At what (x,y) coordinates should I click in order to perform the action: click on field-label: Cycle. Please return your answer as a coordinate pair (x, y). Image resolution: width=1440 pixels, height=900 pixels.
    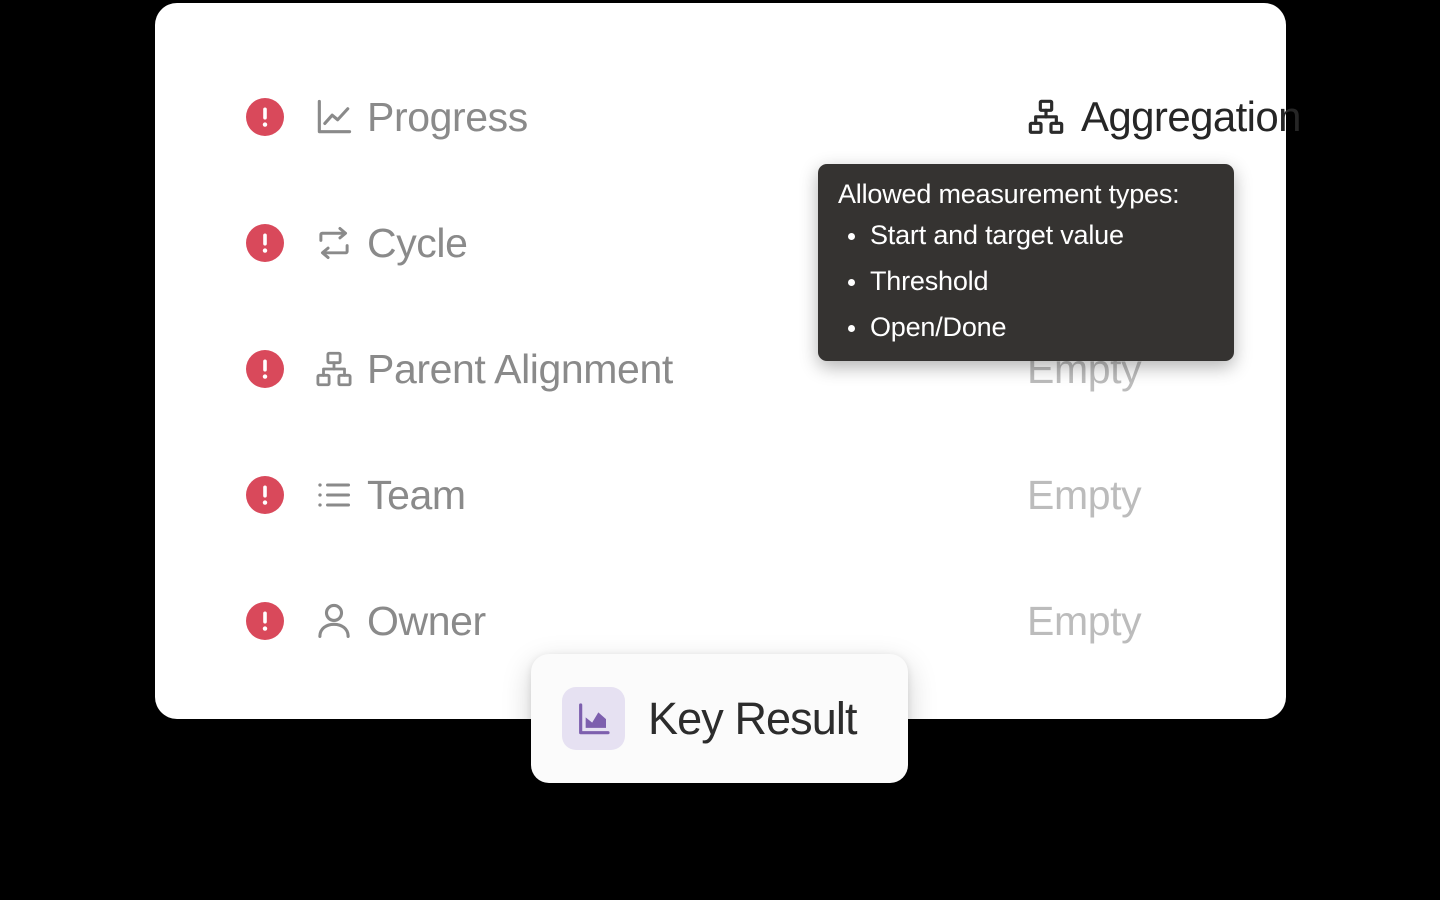
    Looking at the image, I should click on (417, 242).